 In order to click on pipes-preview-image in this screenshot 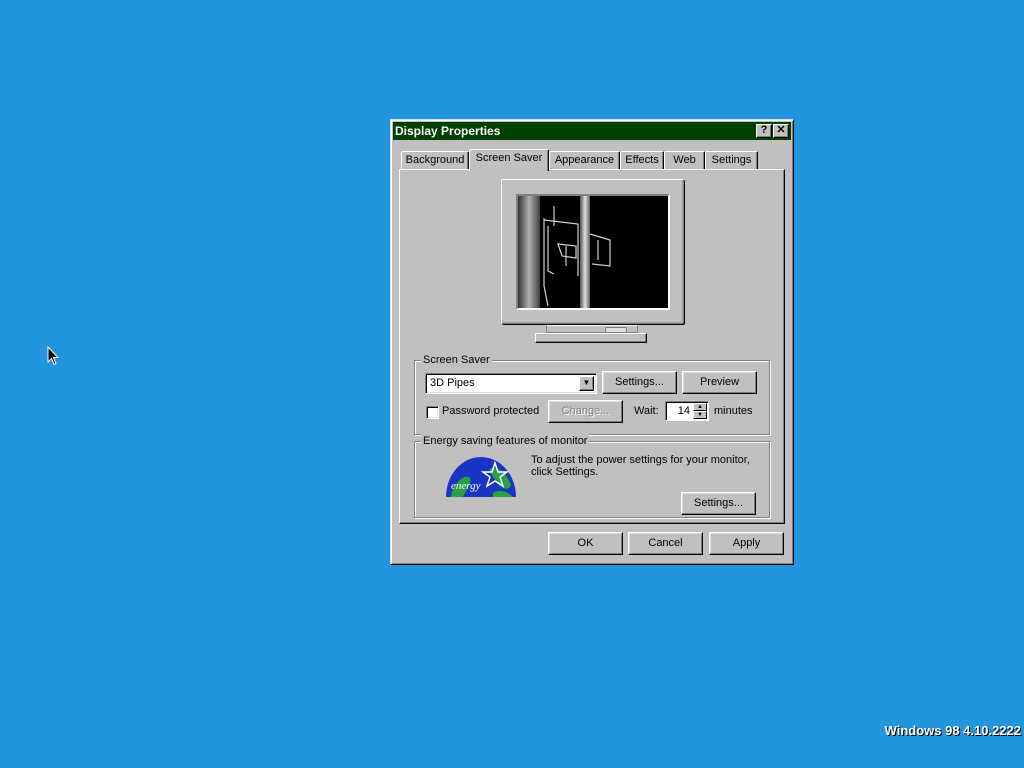, I will do `click(564, 252)`.